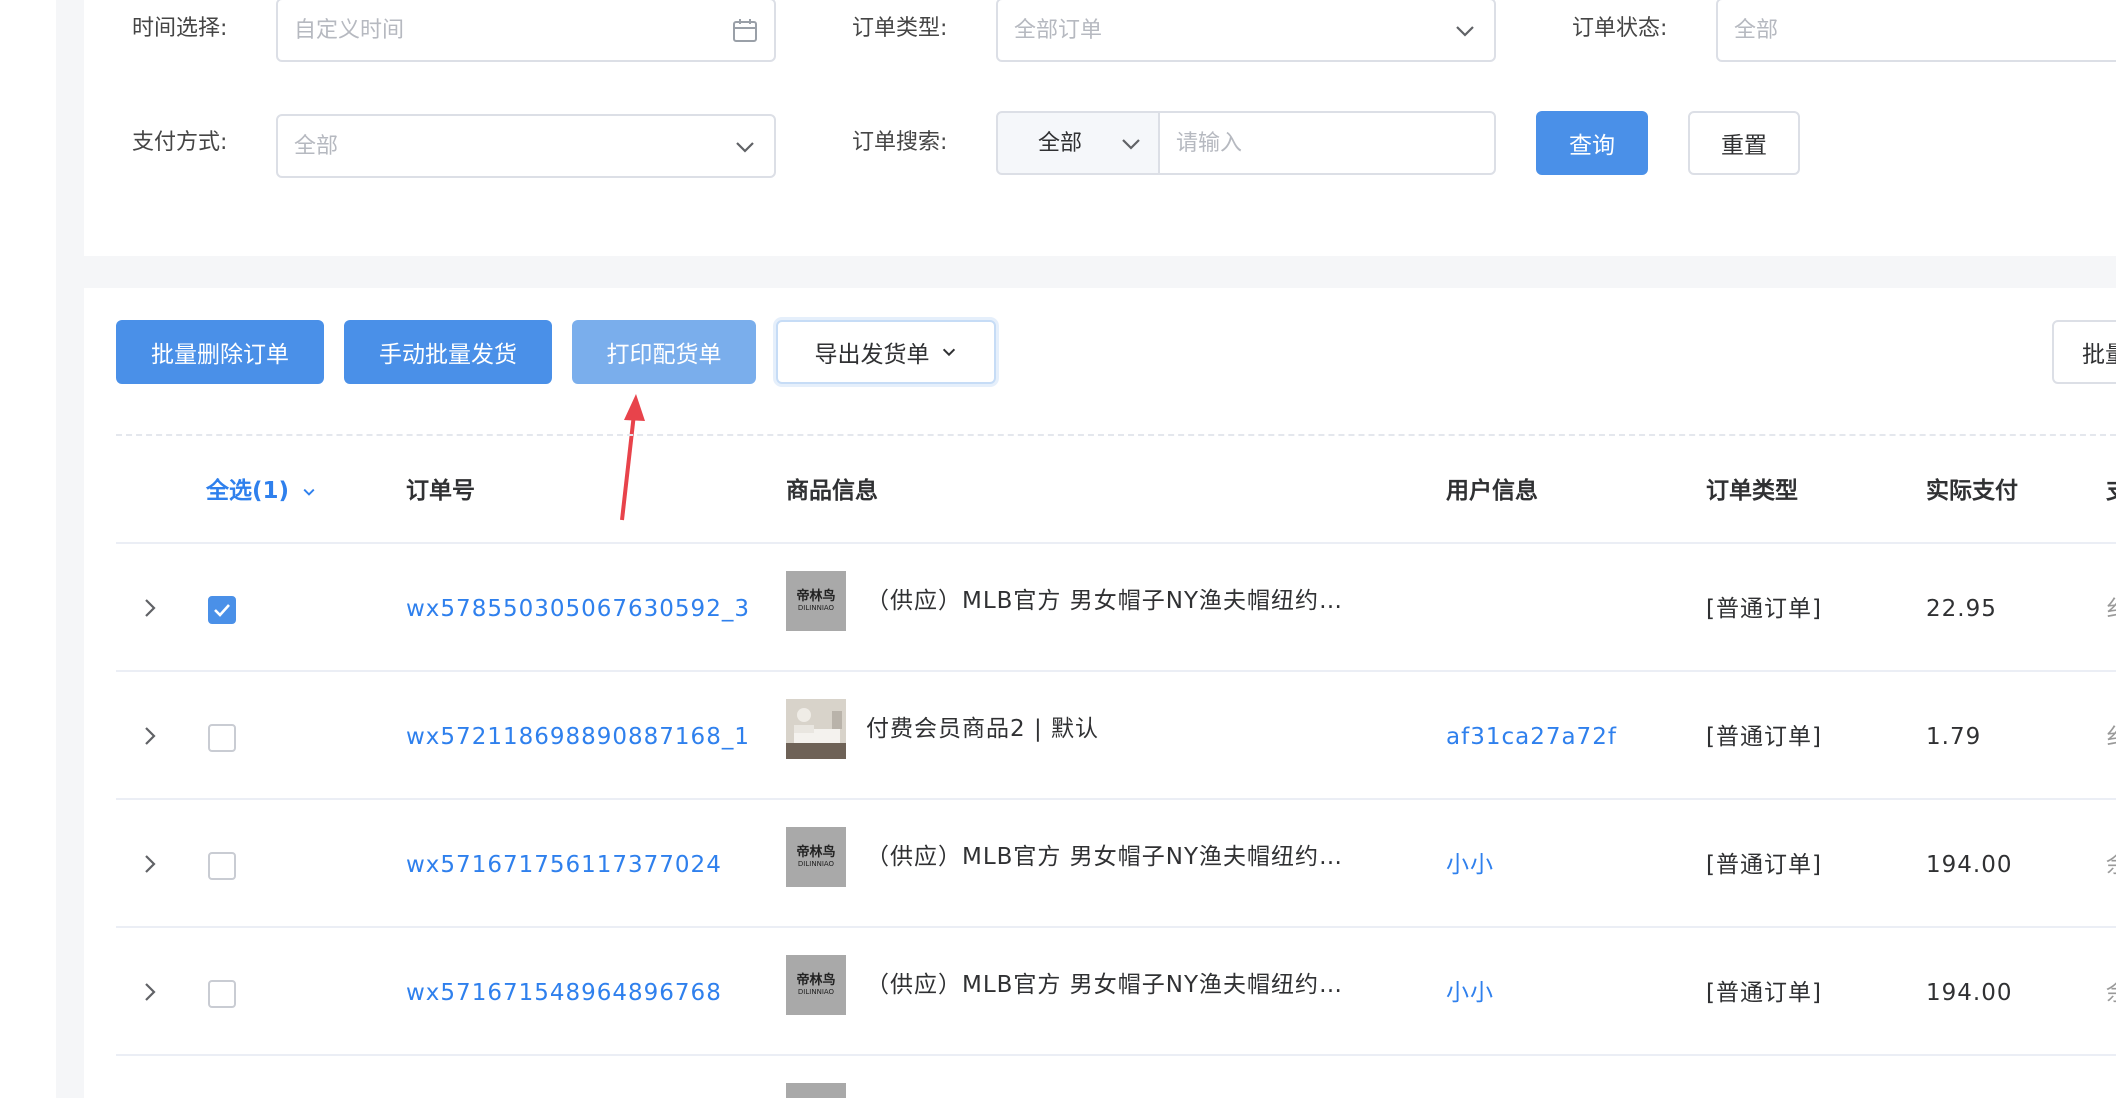 The image size is (2116, 1098). Describe the element at coordinates (1246, 31) in the screenshot. I see `order-type-select: 全部订单` at that location.